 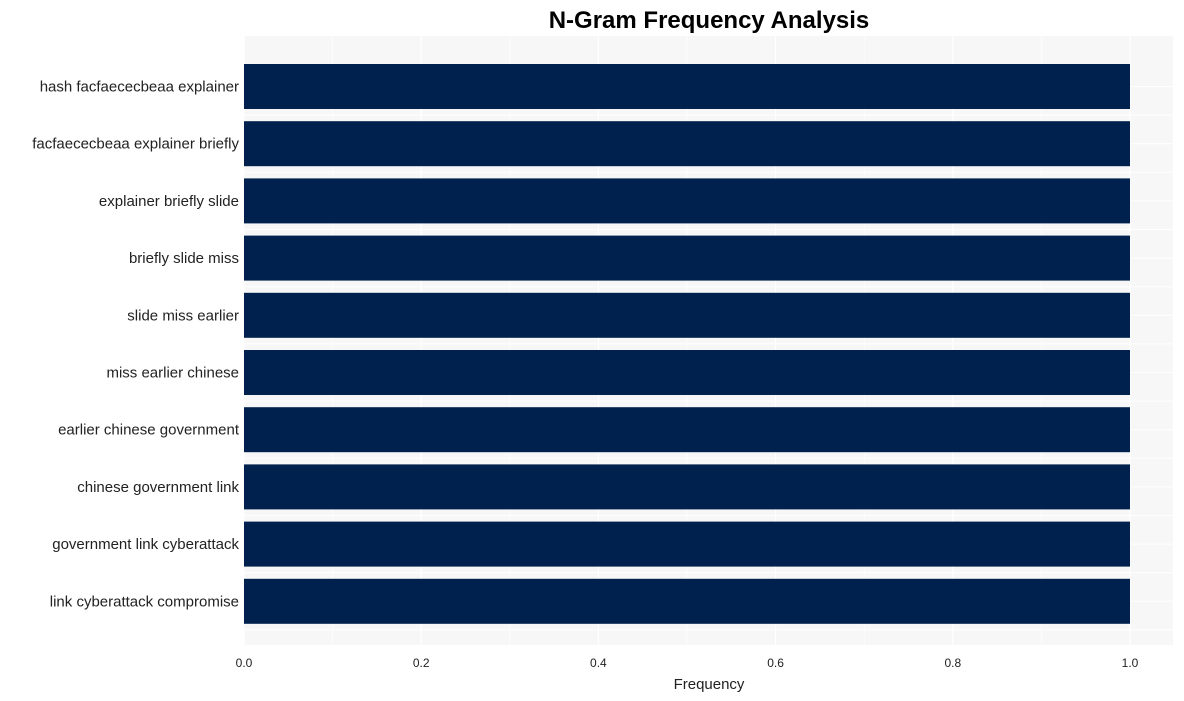 What do you see at coordinates (687, 663) in the screenshot?
I see `x-tick-labels: 0.0 0.2 0.4 0.6 0.8 1.0` at bounding box center [687, 663].